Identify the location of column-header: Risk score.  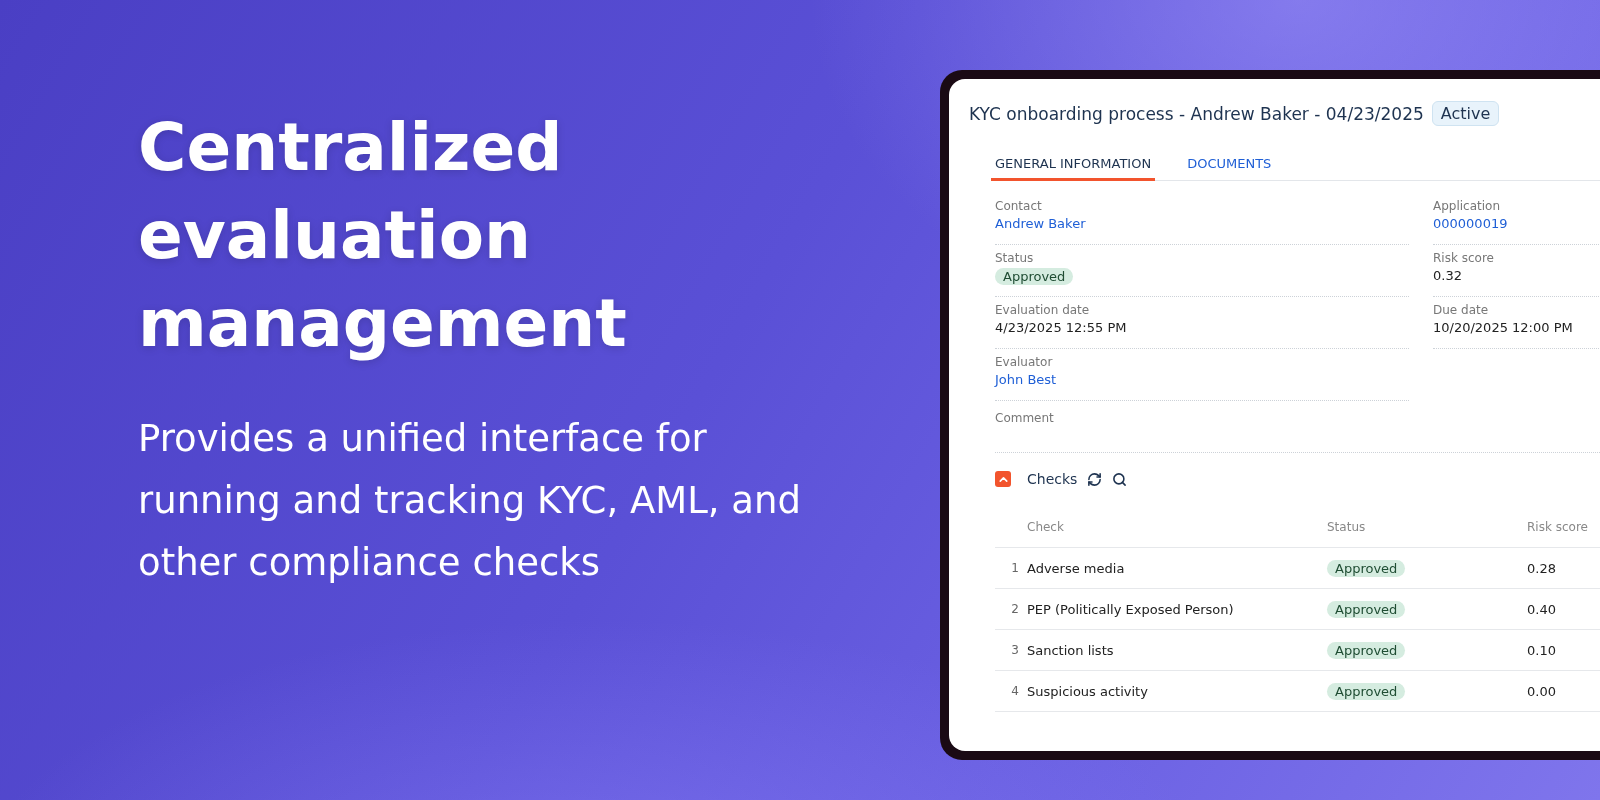
(1558, 527).